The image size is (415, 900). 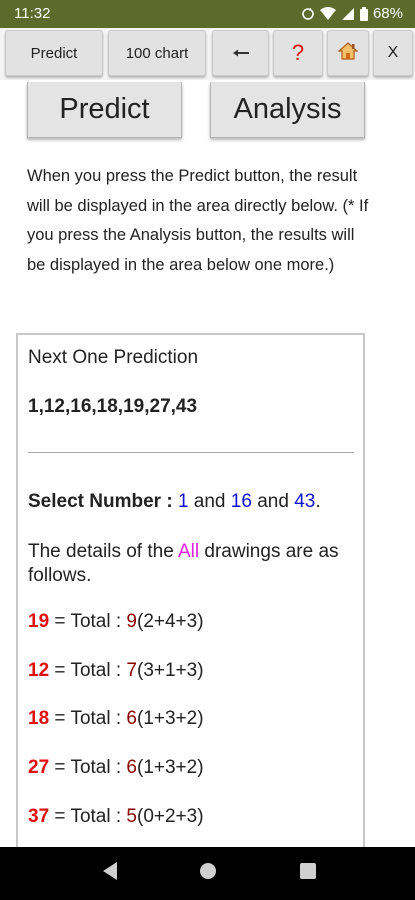 I want to click on total-row: 19 = Total : 9(2+4+3), so click(x=116, y=622).